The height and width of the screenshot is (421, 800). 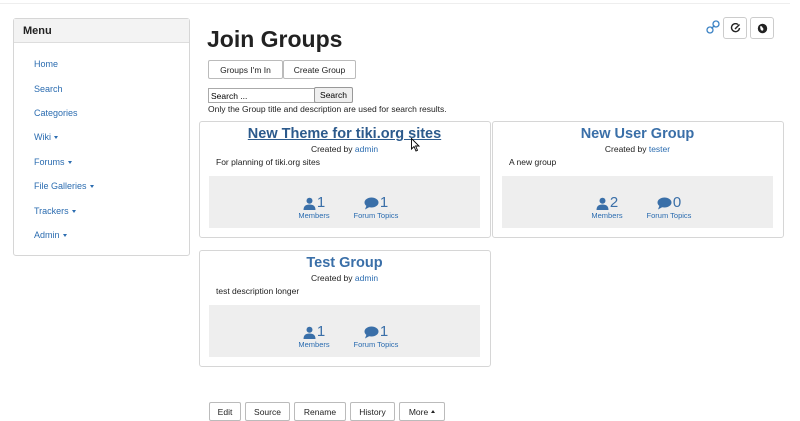 What do you see at coordinates (372, 411) in the screenshot?
I see `history-button: History` at bounding box center [372, 411].